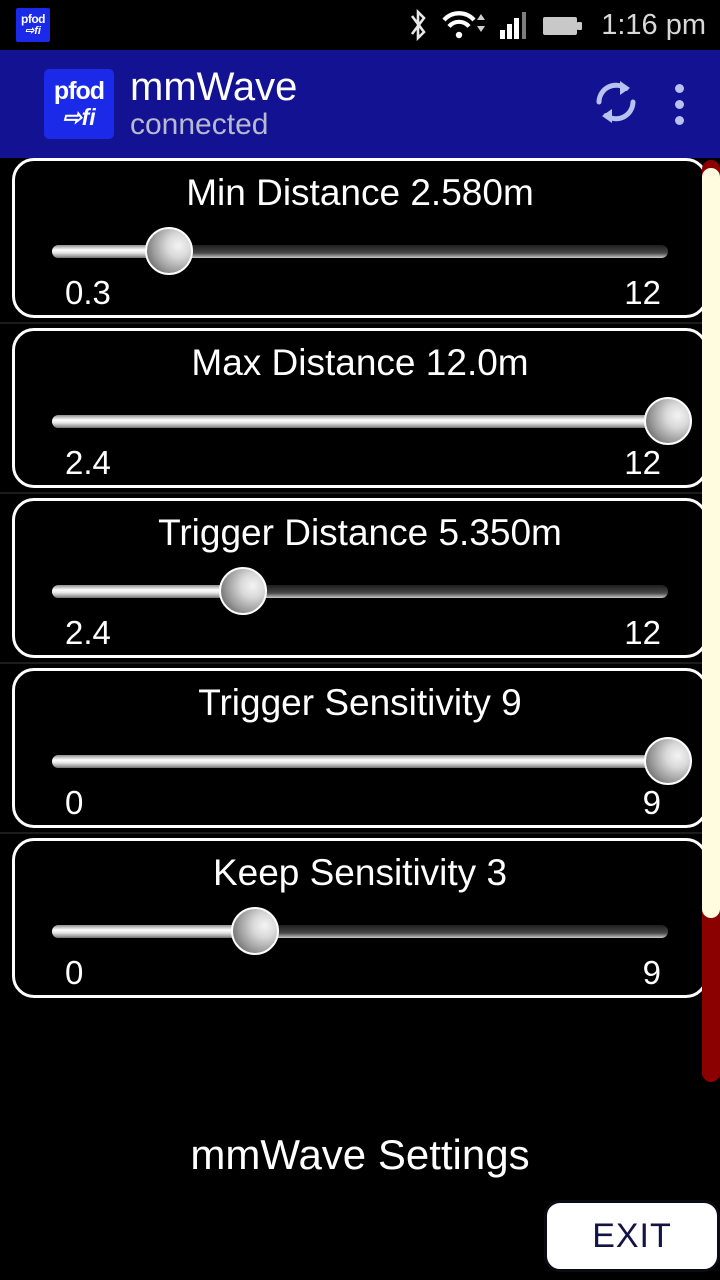 This screenshot has height=1280, width=720. I want to click on scrollbar-thumb, so click(711, 543).